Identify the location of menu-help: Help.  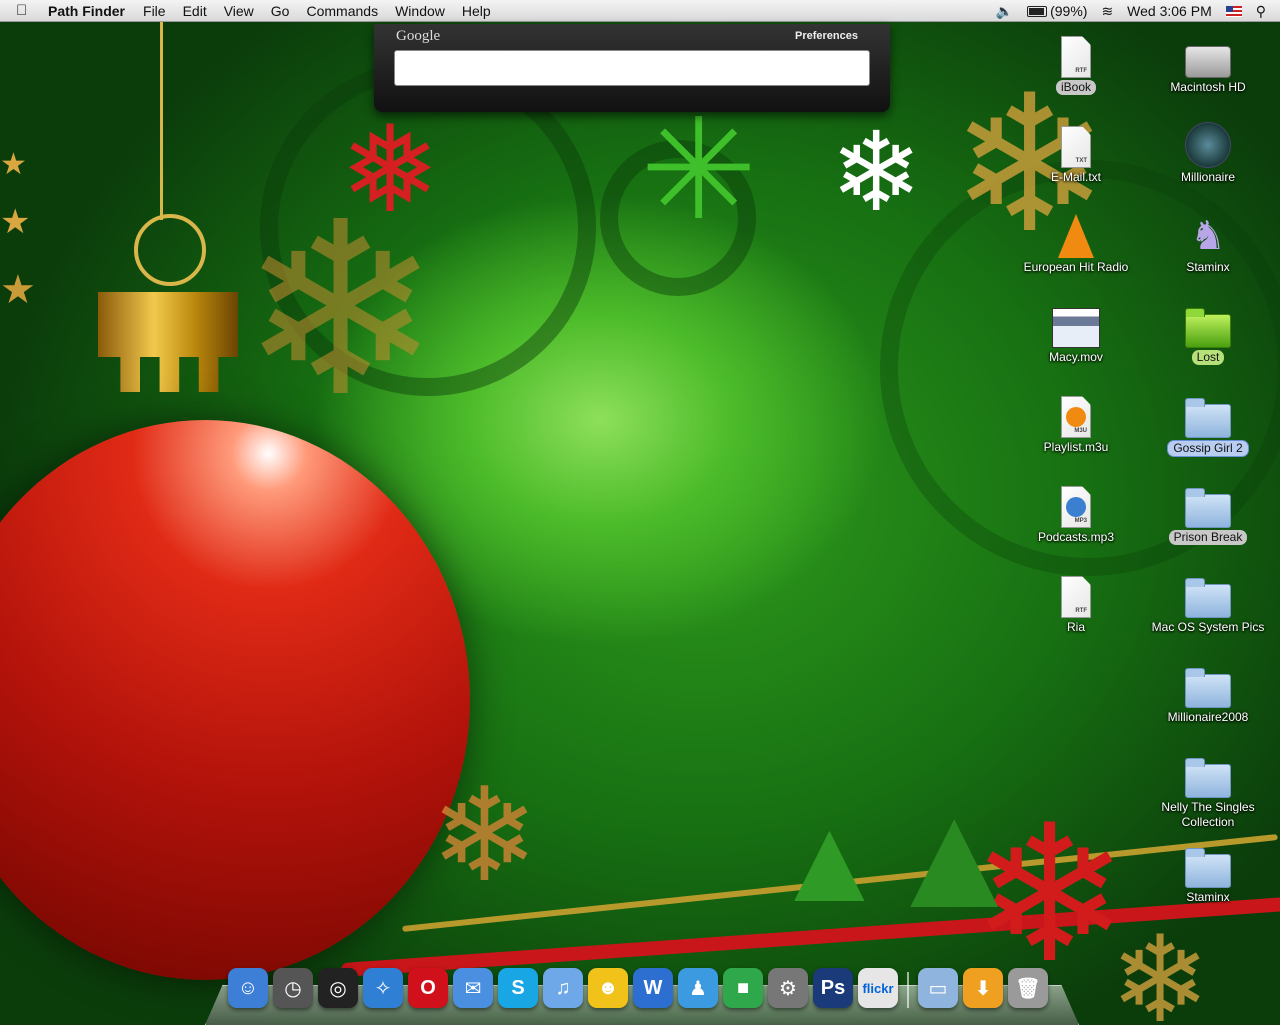
(476, 11).